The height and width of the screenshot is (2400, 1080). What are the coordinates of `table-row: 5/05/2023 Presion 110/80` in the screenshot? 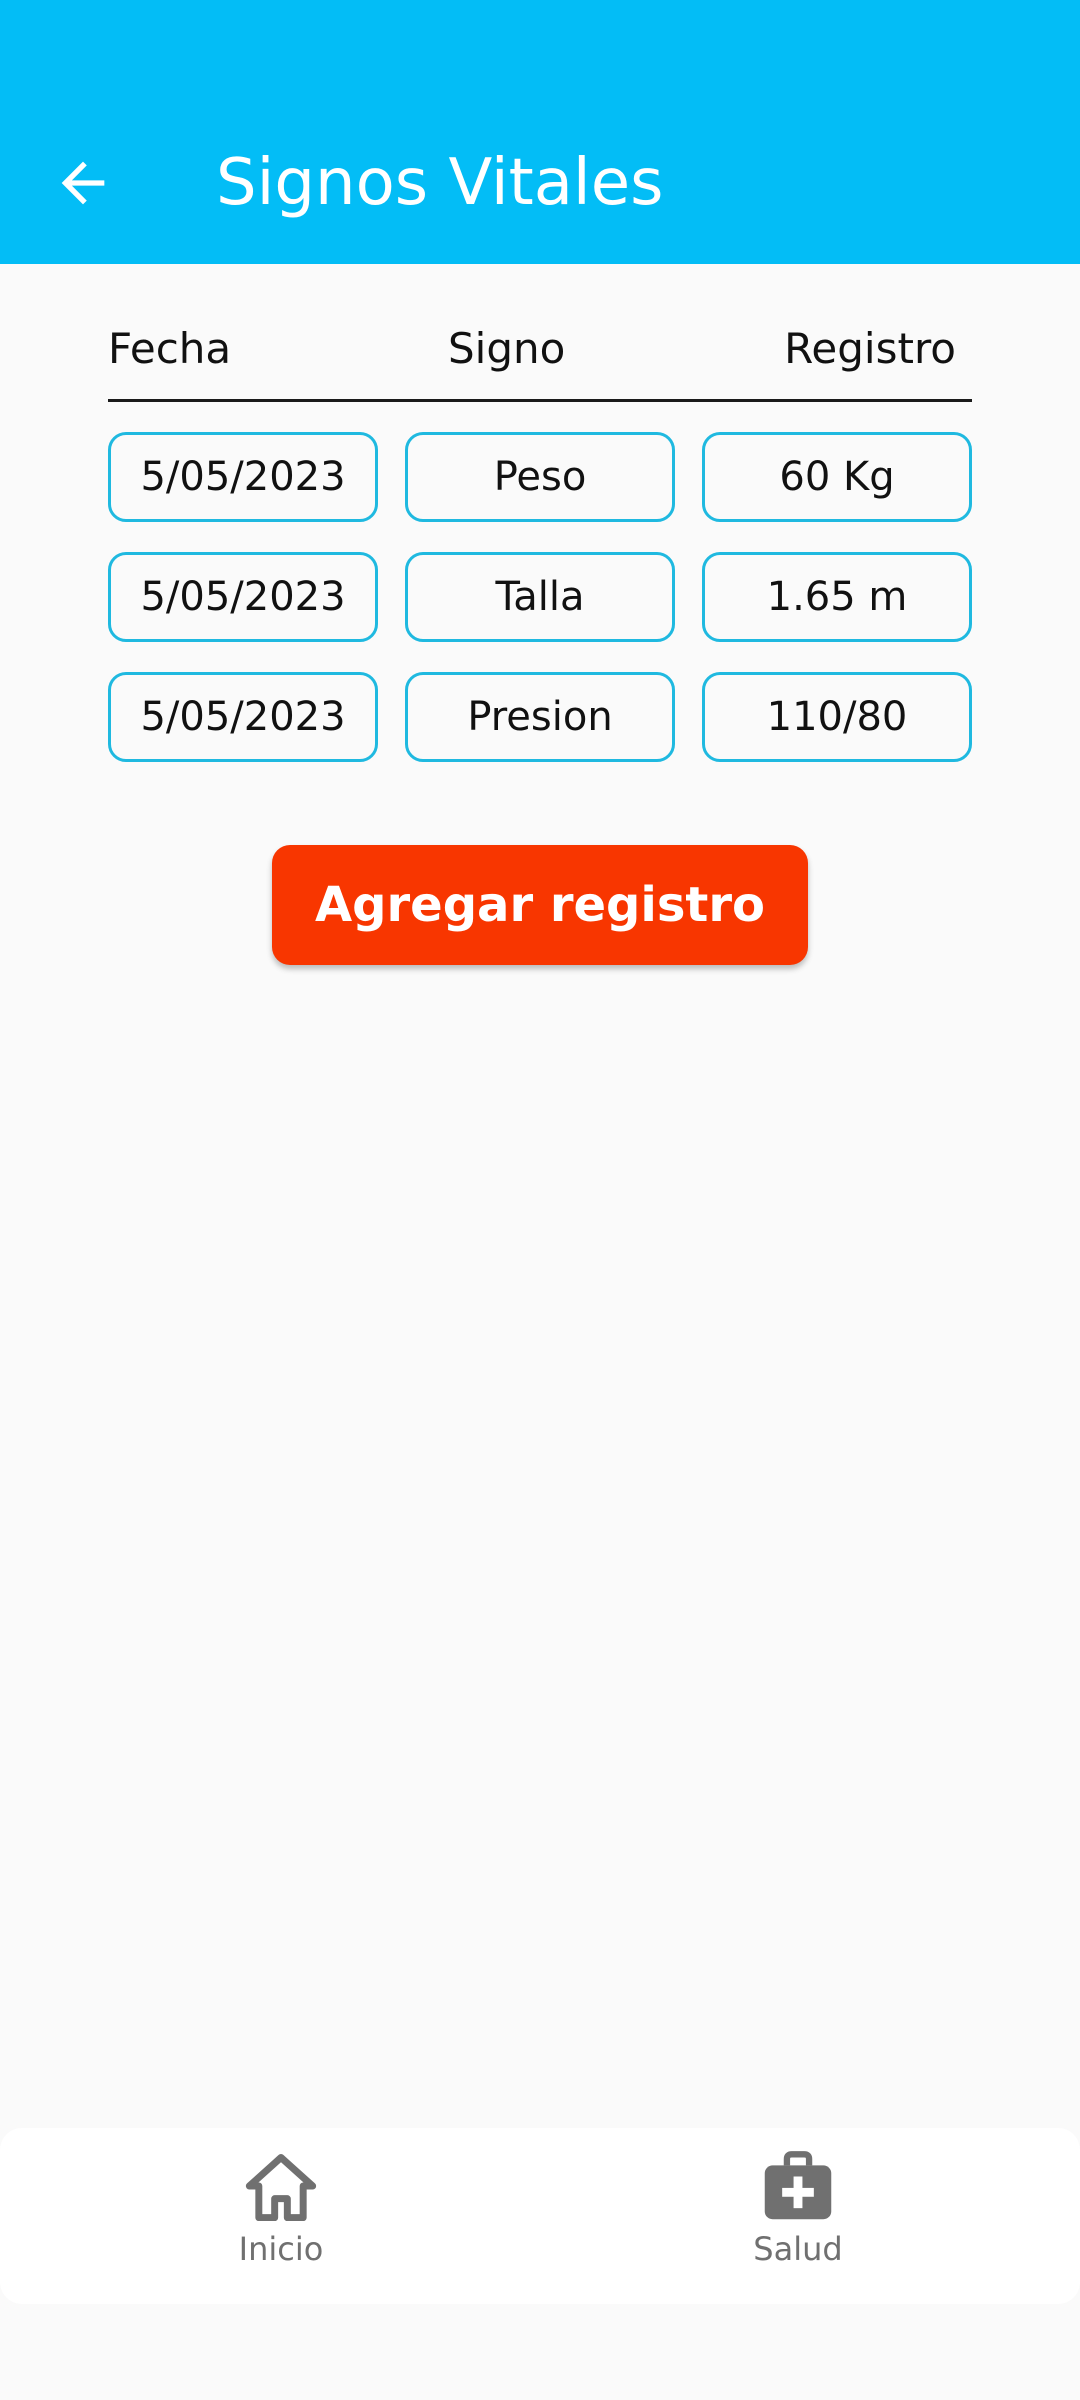 It's located at (540, 717).